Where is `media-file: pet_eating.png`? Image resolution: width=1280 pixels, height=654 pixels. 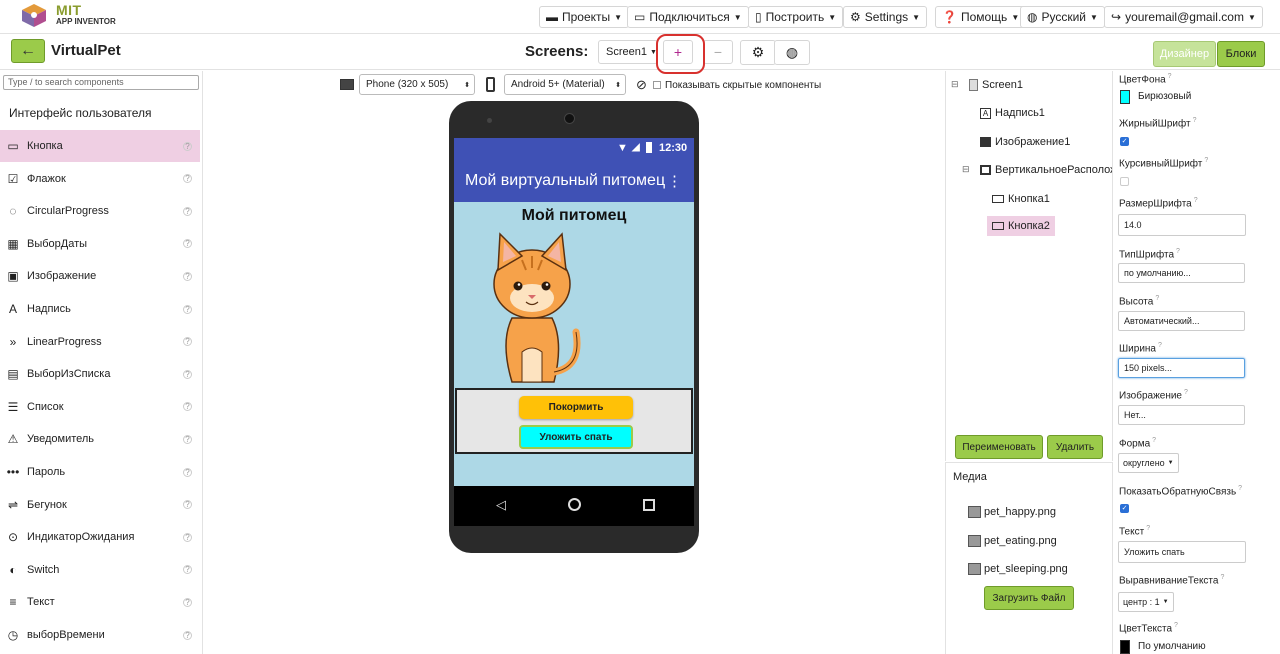
media-file: pet_eating.png is located at coordinates (1012, 541).